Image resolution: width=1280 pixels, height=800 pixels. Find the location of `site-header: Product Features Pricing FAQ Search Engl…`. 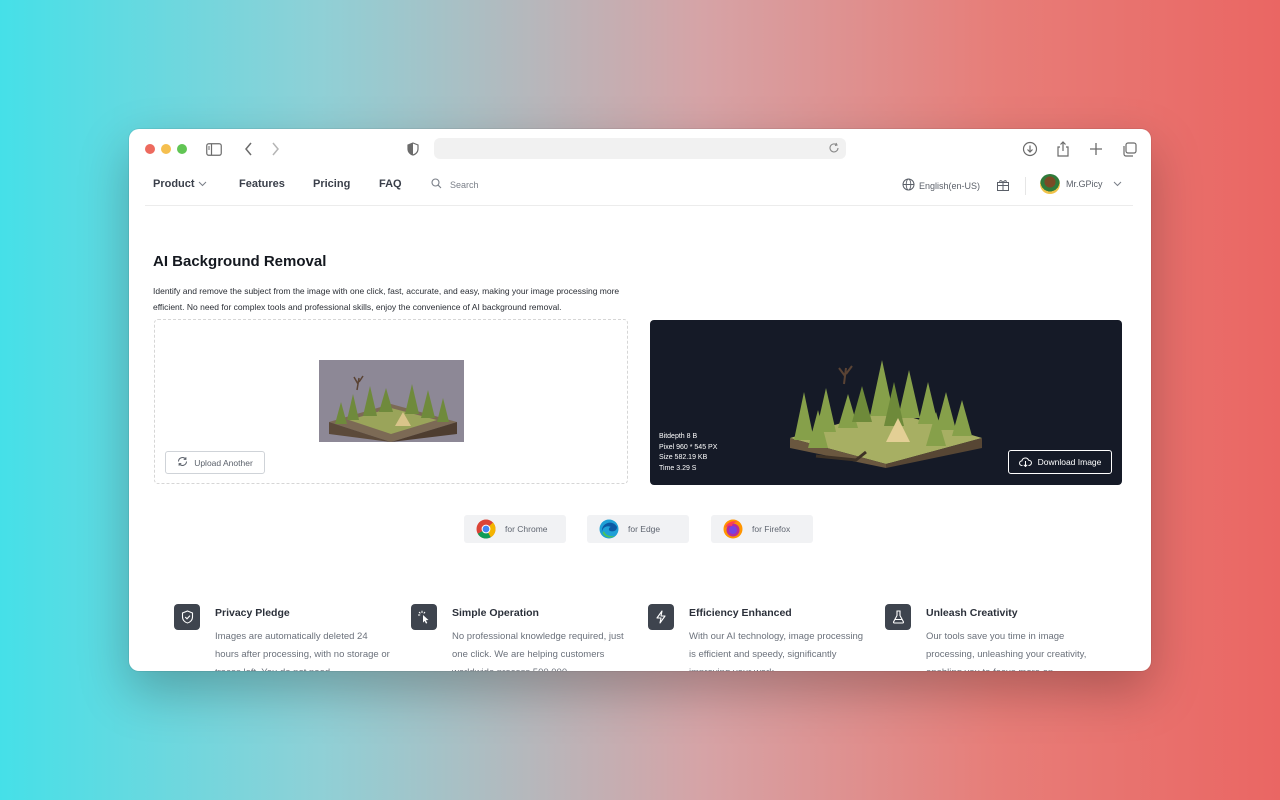

site-header: Product Features Pricing FAQ Search Engl… is located at coordinates (639, 187).